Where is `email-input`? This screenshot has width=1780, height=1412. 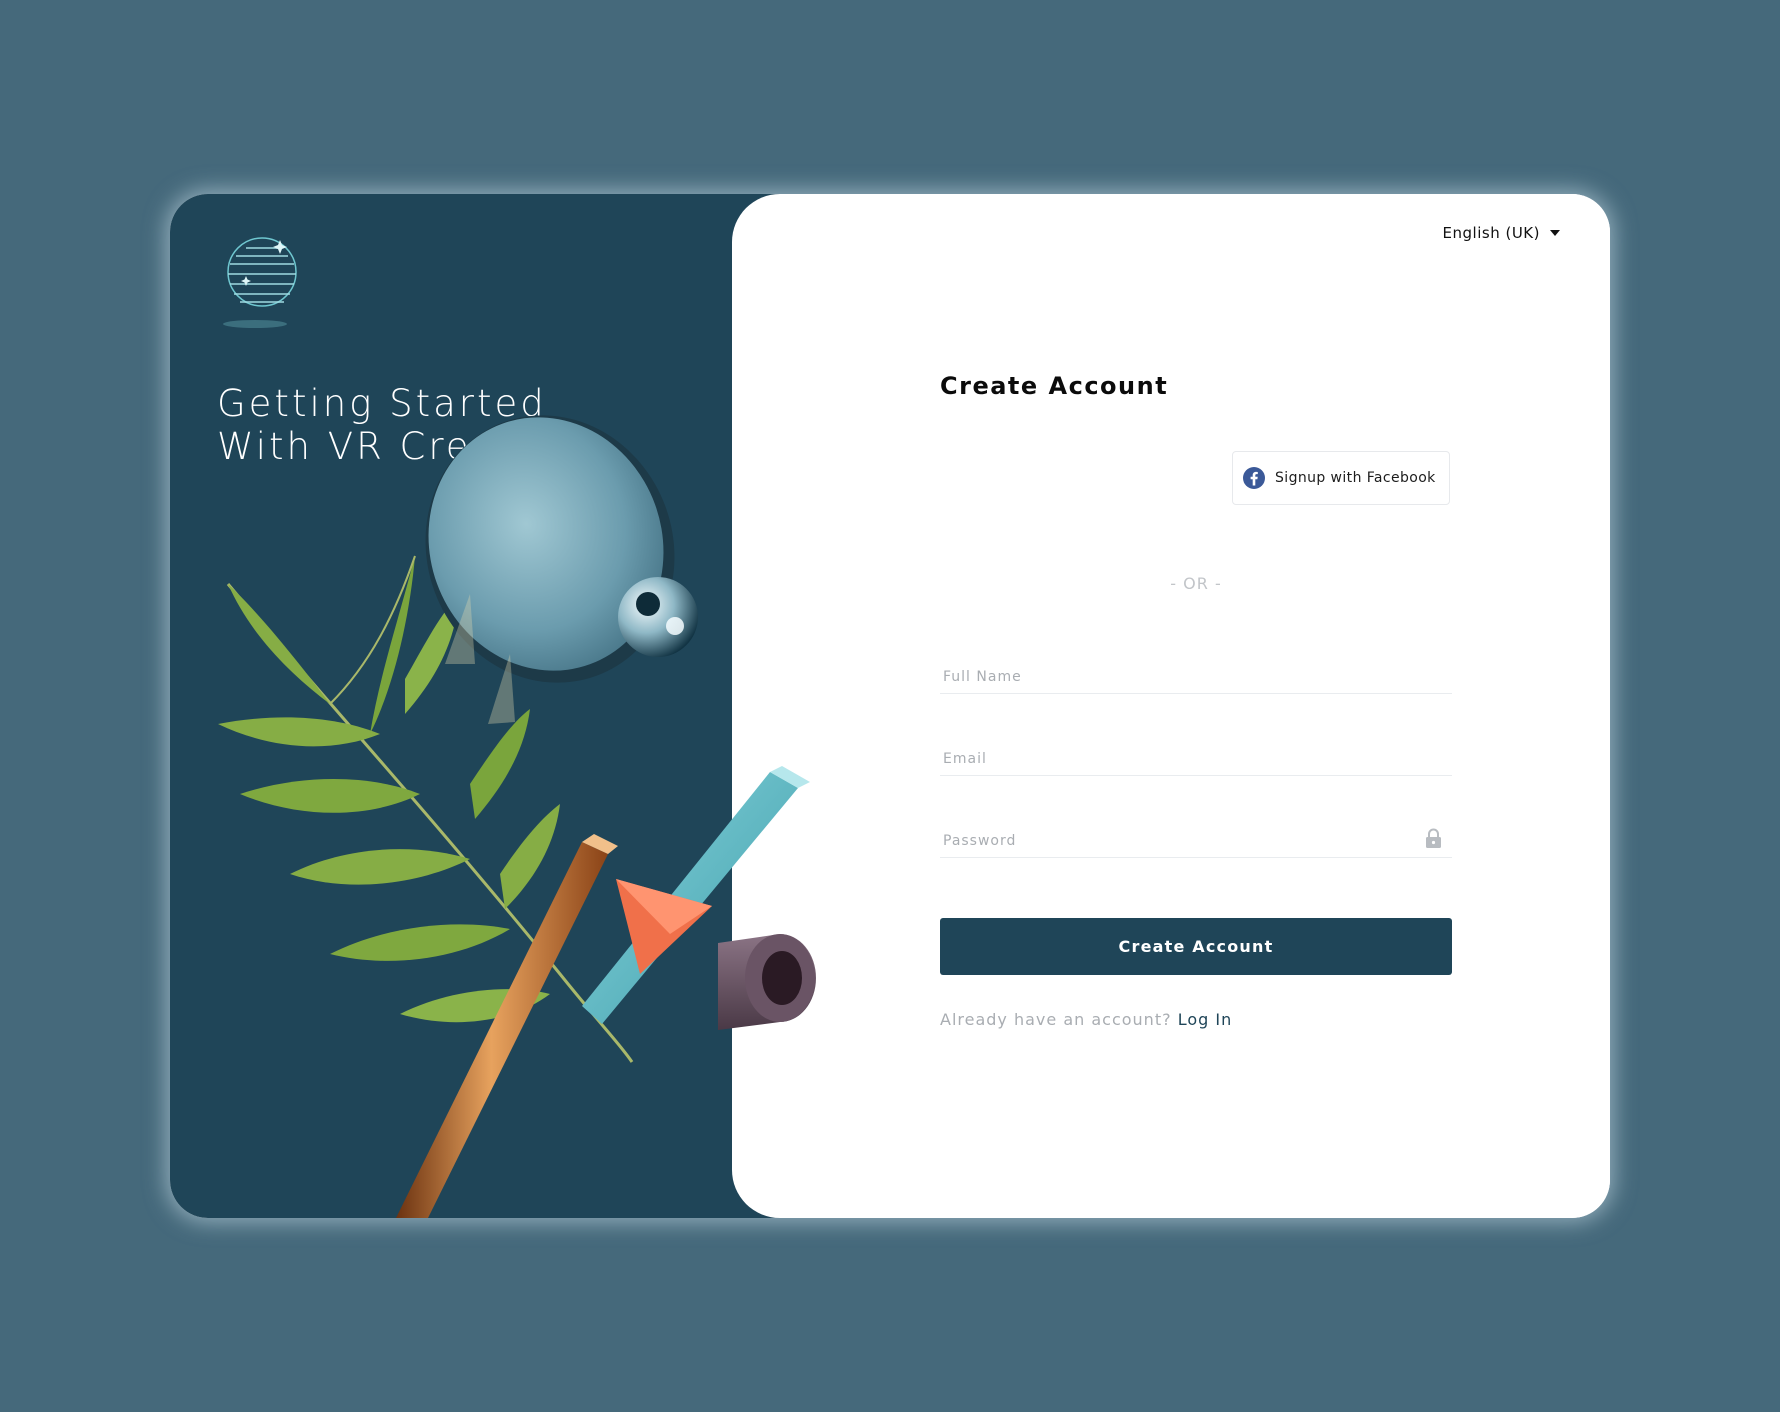
email-input is located at coordinates (1176, 759).